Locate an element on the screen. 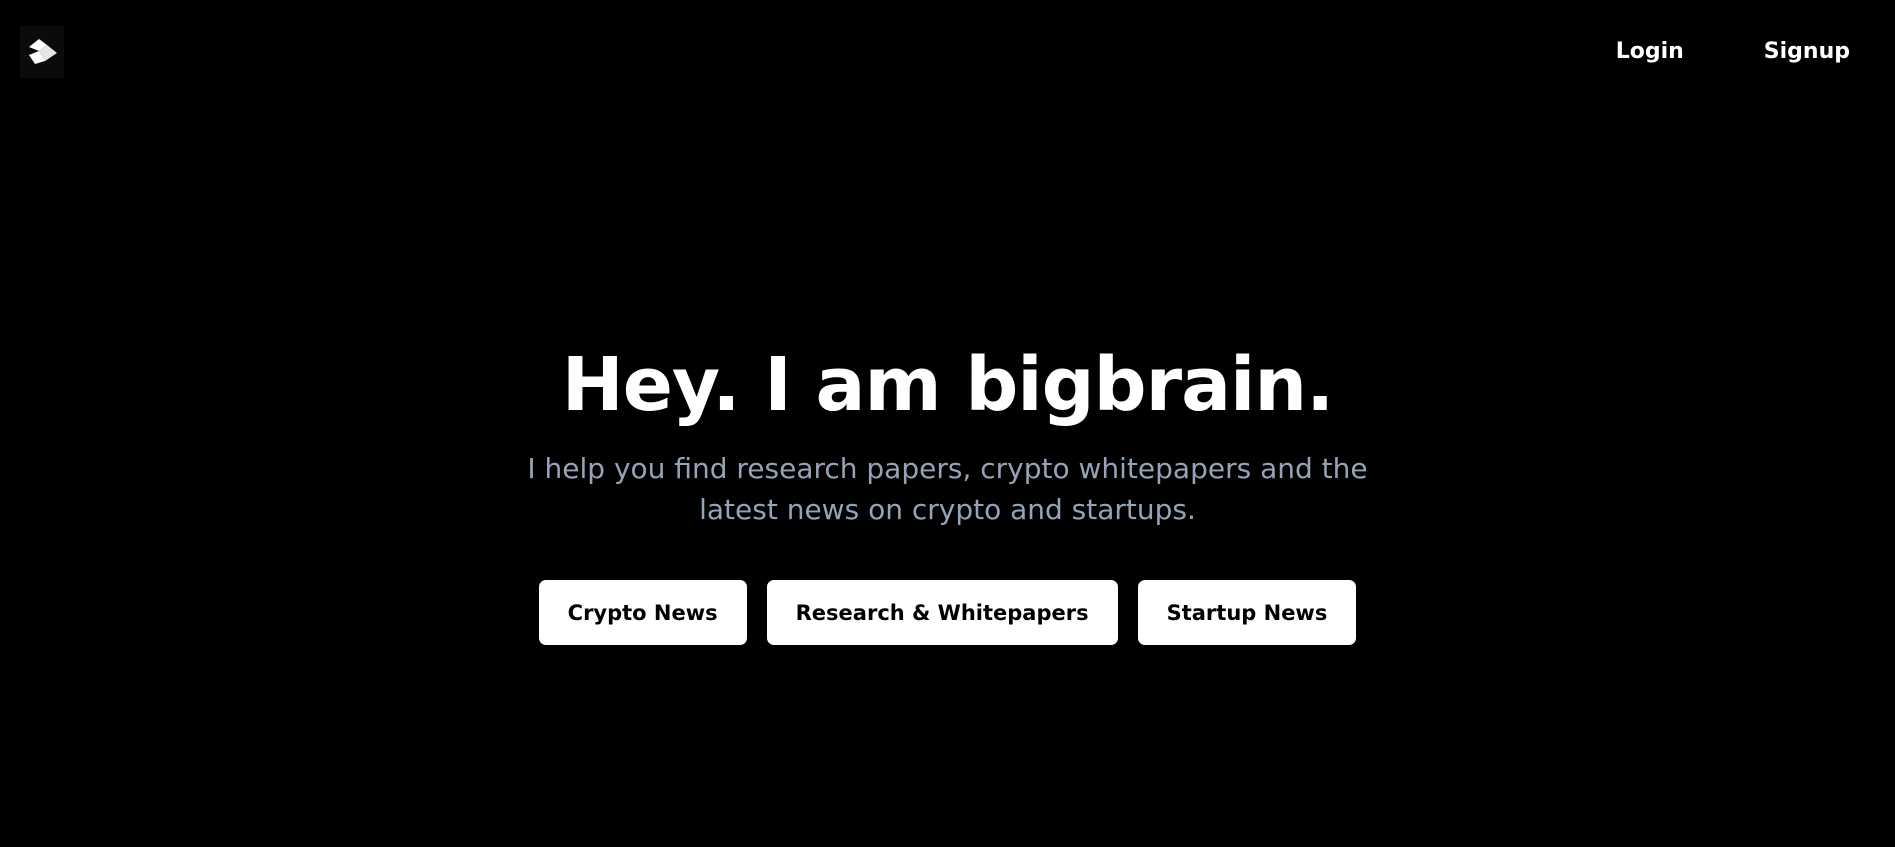 This screenshot has height=847, width=1895. top-nav: Login Signup is located at coordinates (1733, 52).